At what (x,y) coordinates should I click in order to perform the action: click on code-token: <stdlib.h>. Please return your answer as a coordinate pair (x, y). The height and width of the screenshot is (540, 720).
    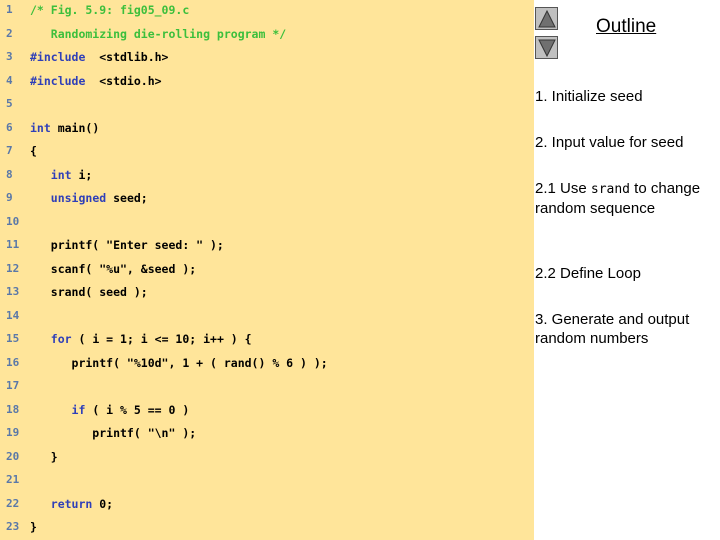
    Looking at the image, I should click on (127, 57).